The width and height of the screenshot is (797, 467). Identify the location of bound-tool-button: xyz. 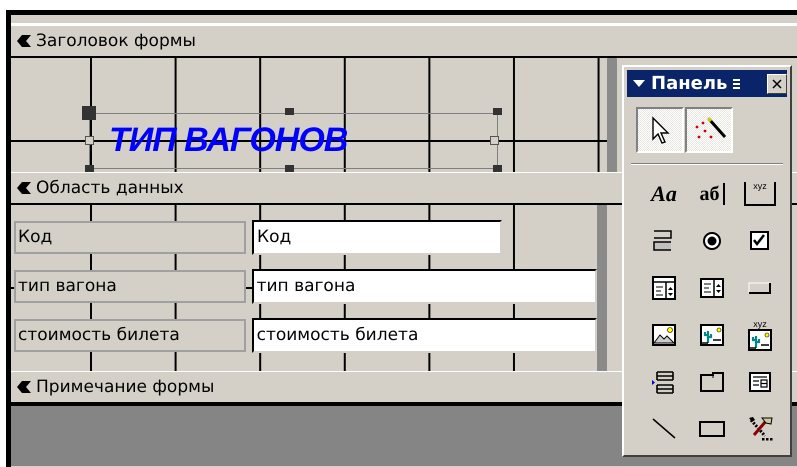
(760, 335).